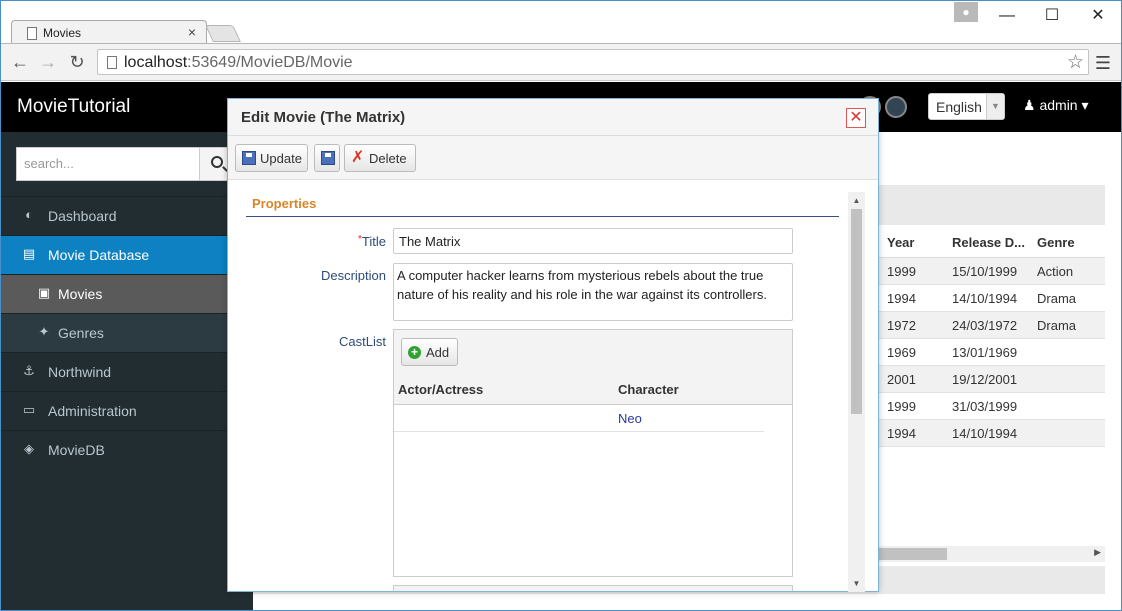 The width and height of the screenshot is (1122, 611). What do you see at coordinates (995, 106) in the screenshot?
I see `chevron-down-icon: ▼` at bounding box center [995, 106].